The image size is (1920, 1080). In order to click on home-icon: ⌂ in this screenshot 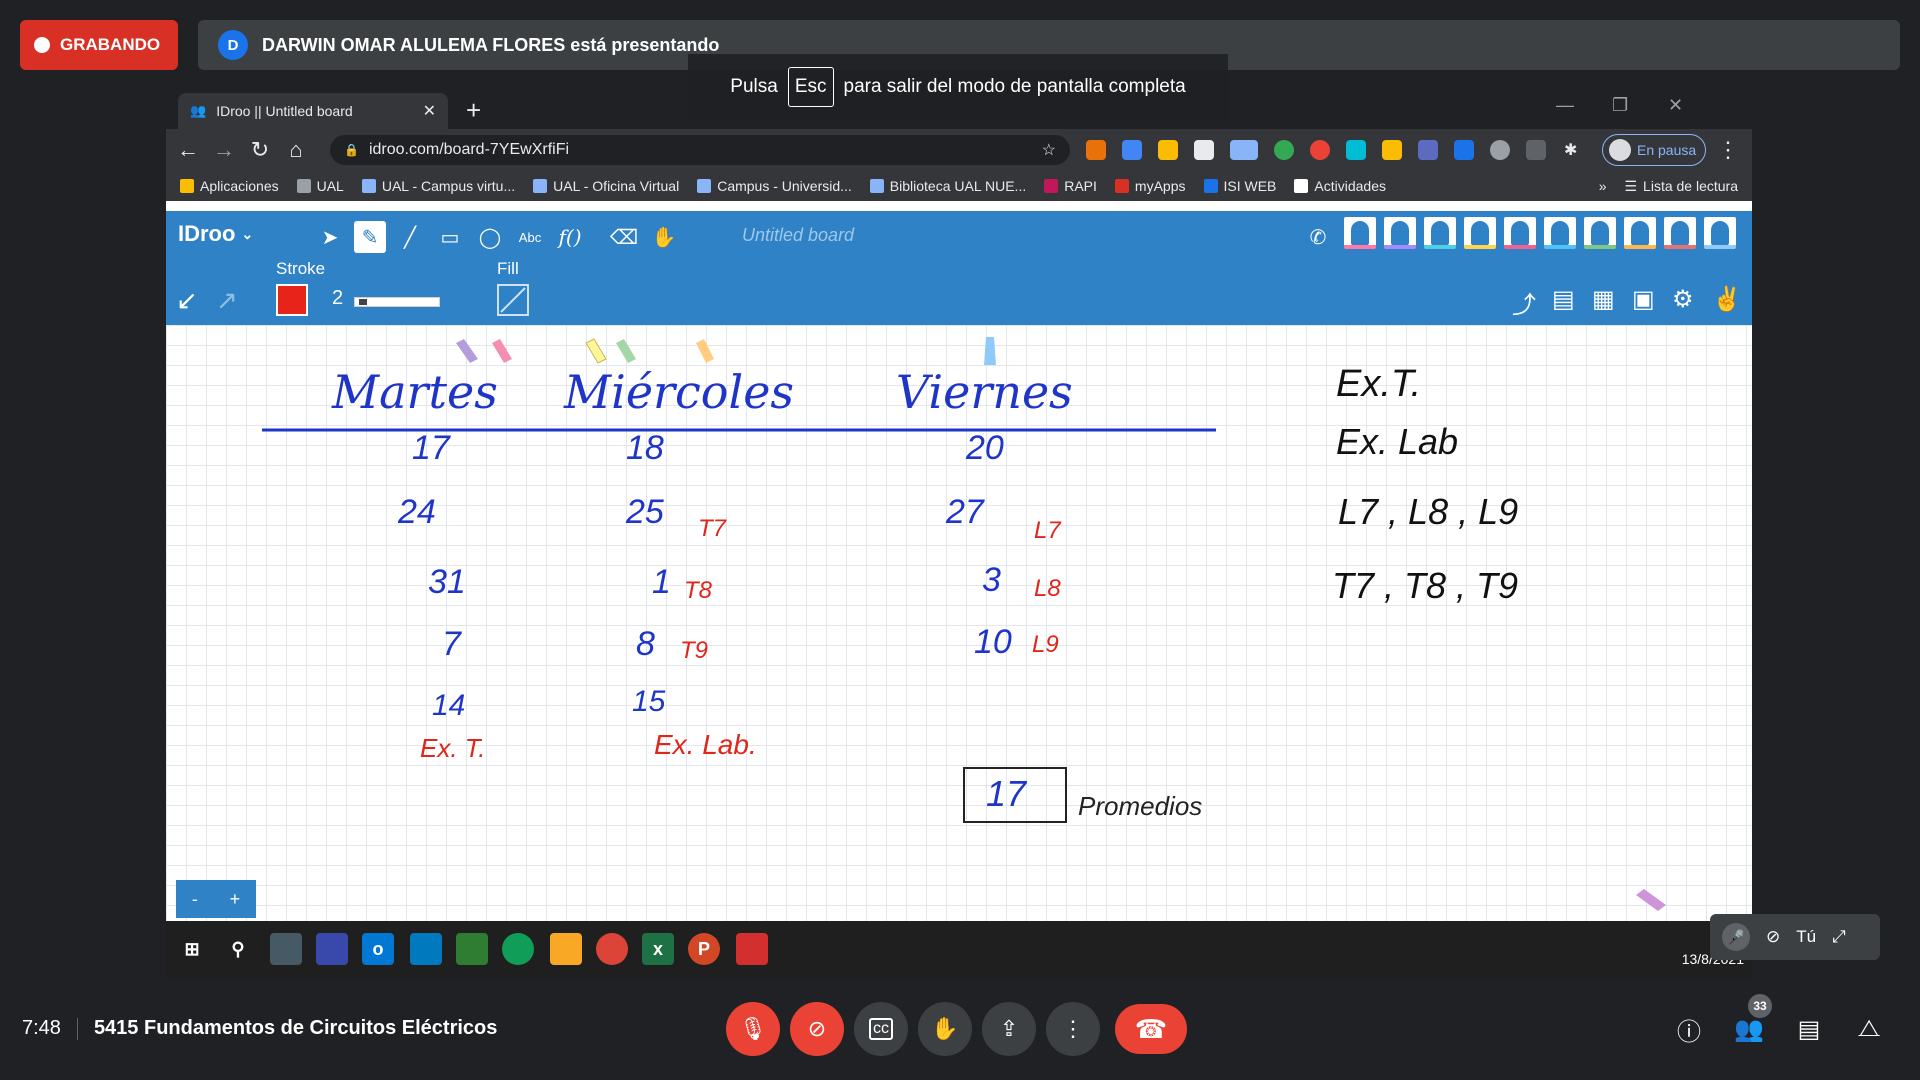, I will do `click(296, 150)`.